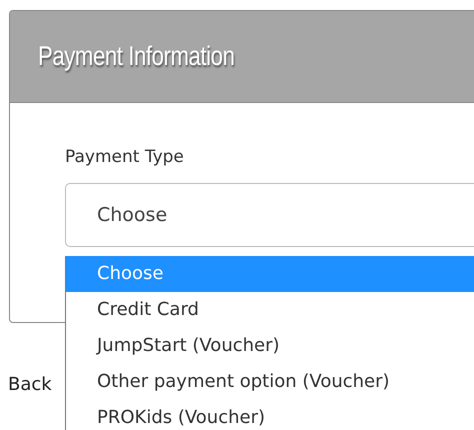 Image resolution: width=474 pixels, height=430 pixels. Describe the element at coordinates (136, 56) in the screenshot. I see `panel-title: Payment Information` at that location.